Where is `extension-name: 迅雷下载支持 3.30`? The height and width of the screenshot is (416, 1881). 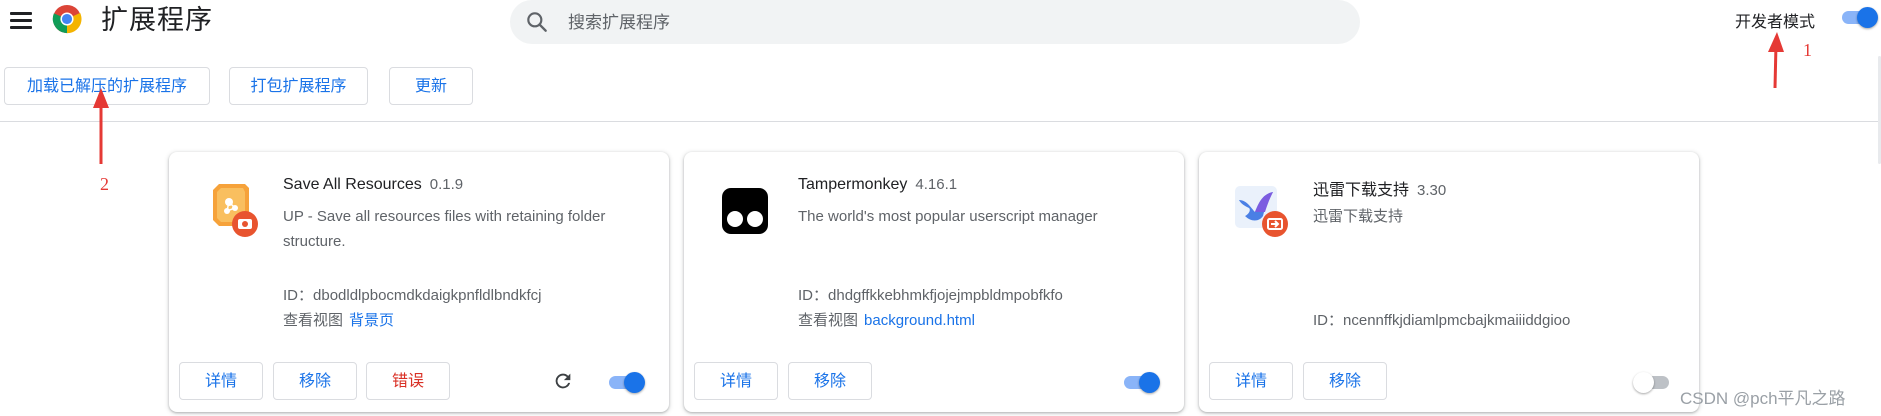
extension-name: 迅雷下载支持 3.30 is located at coordinates (1380, 190).